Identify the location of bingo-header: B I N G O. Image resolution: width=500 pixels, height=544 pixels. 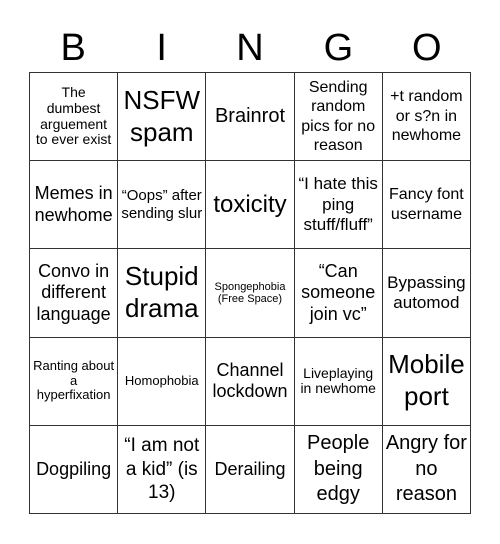
(250, 48).